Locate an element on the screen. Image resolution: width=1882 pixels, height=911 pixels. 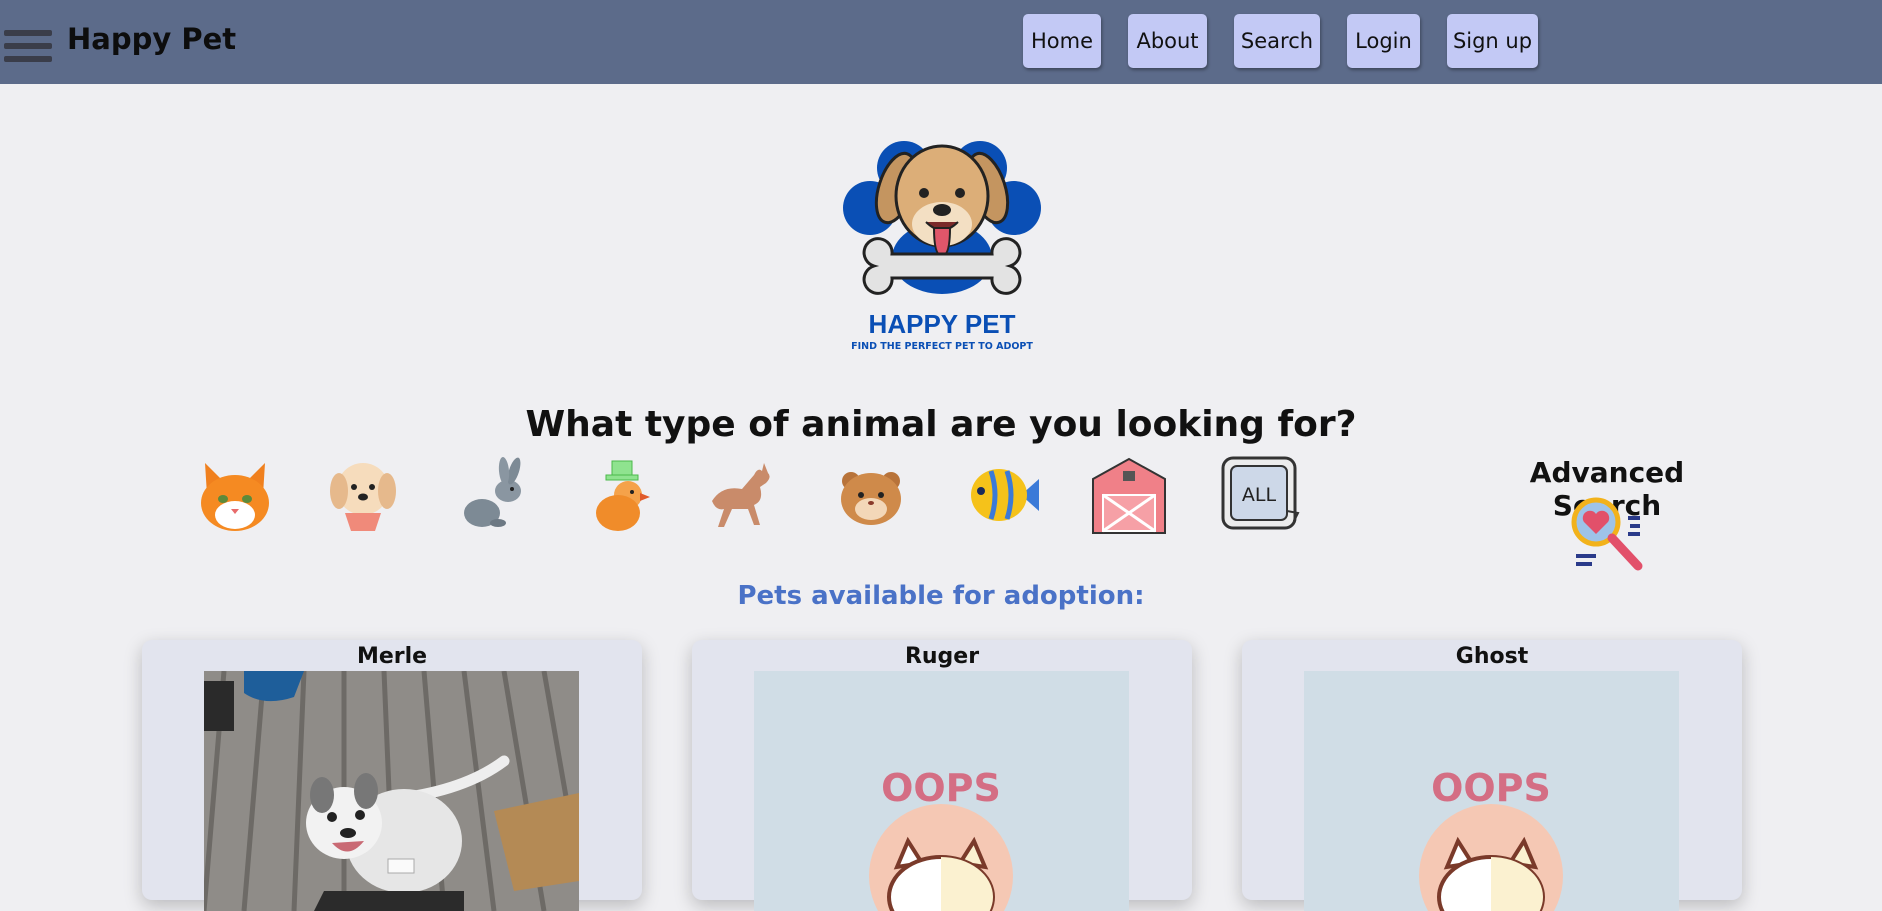
hamster-icon is located at coordinates (871, 495).